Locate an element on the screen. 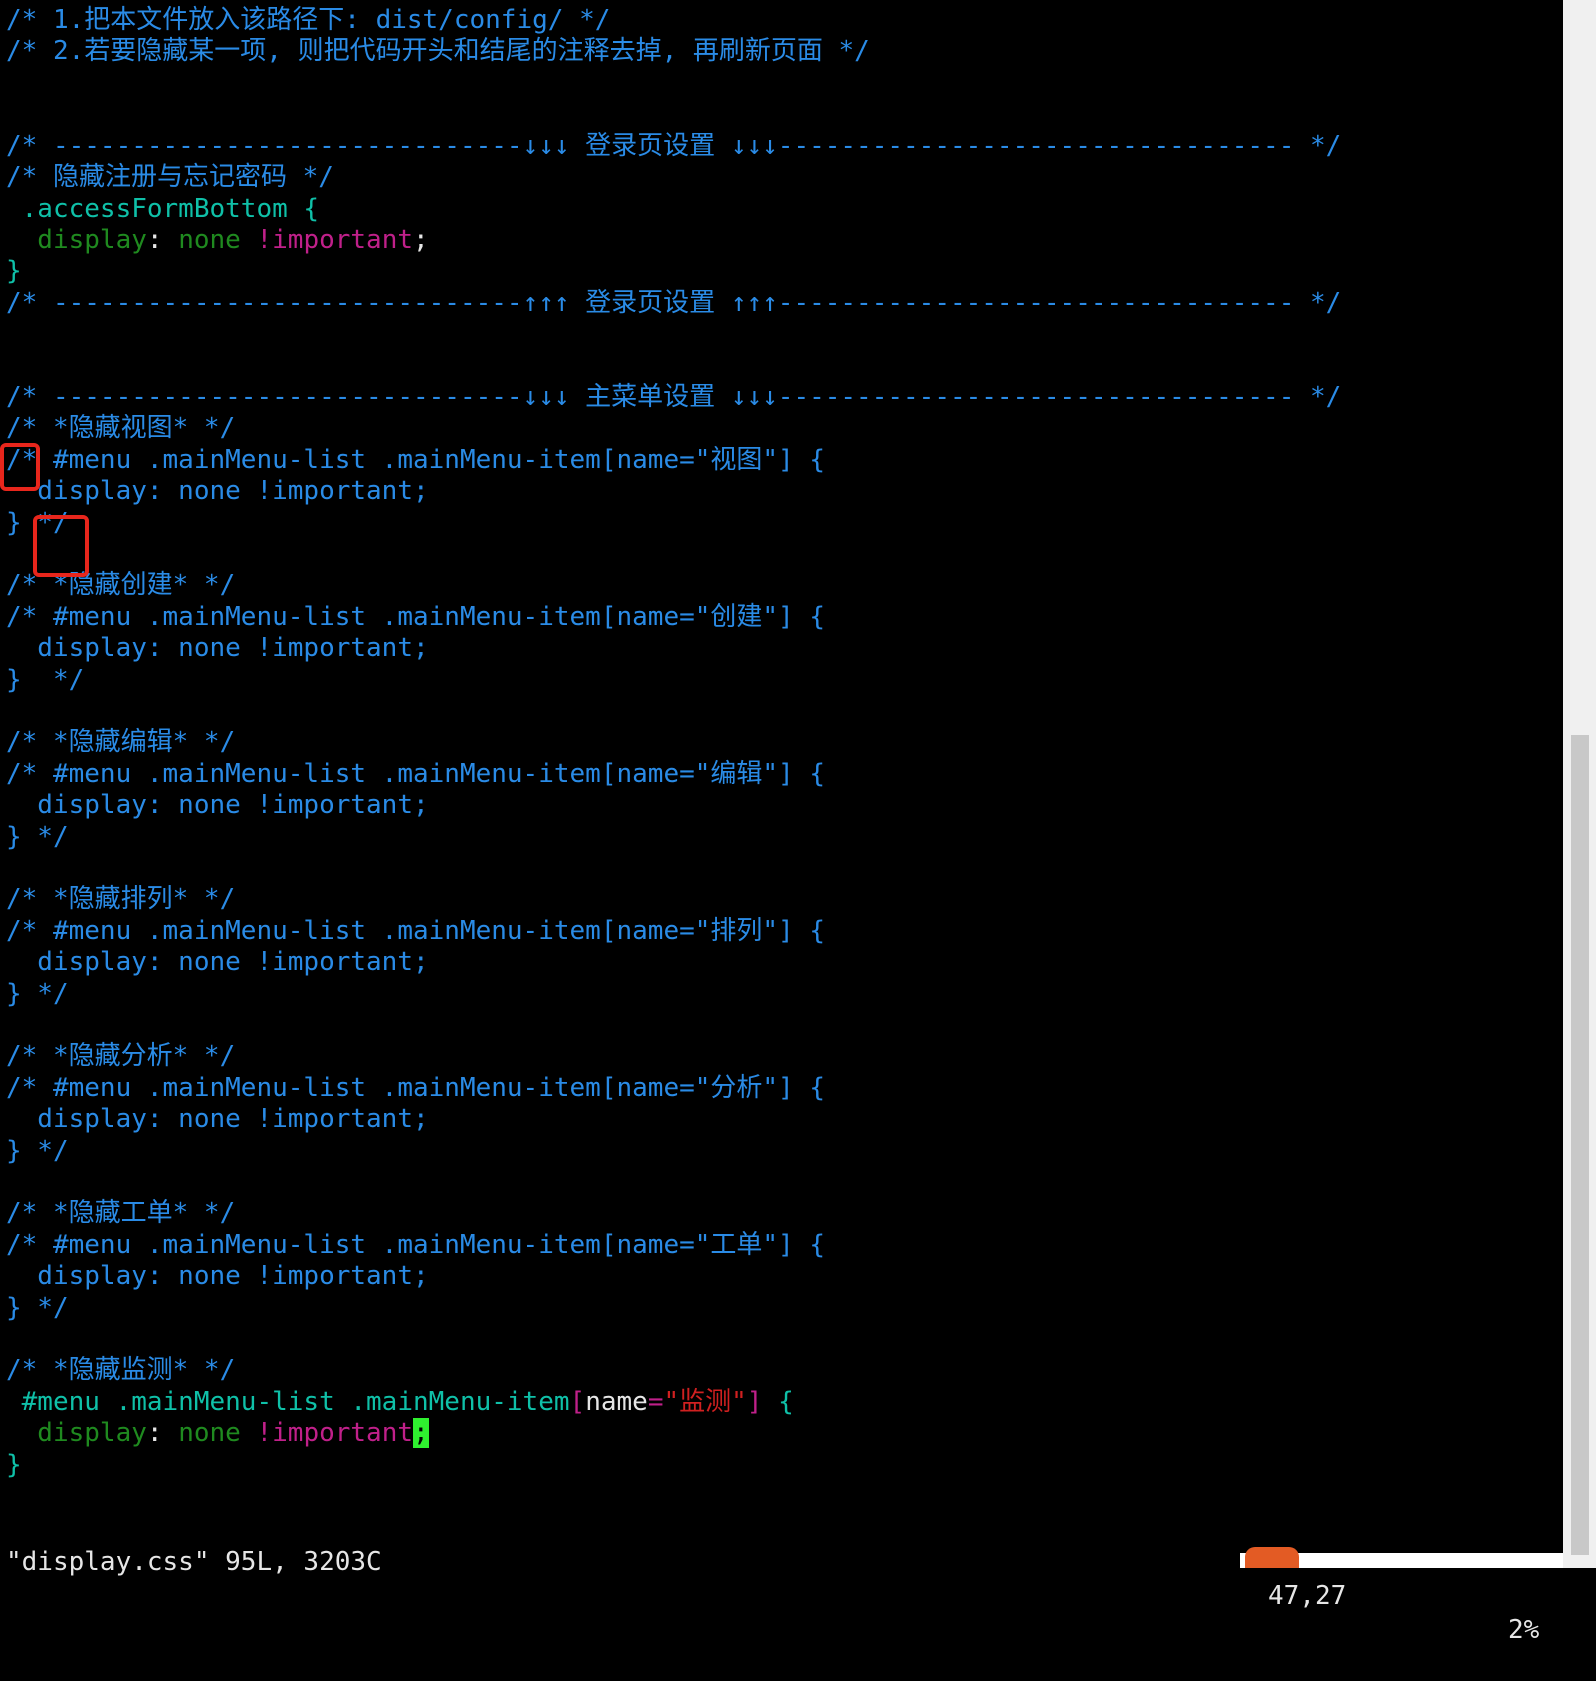 The width and height of the screenshot is (1596, 1681). text-cursor: ; is located at coordinates (421, 1433).